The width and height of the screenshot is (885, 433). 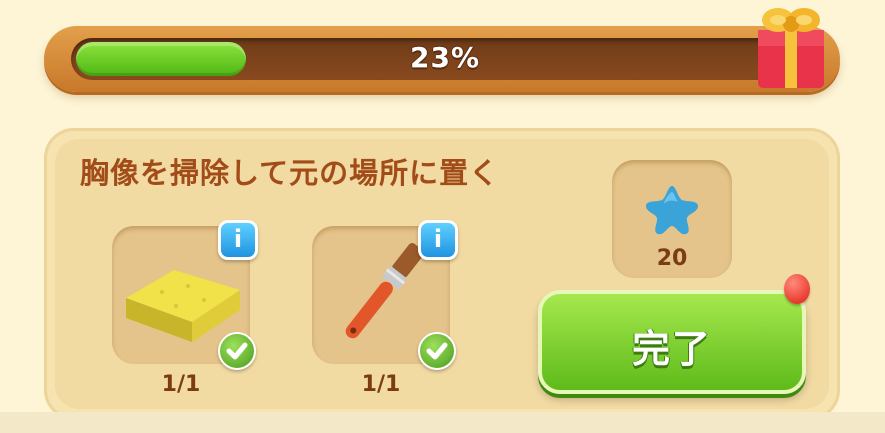 What do you see at coordinates (238, 240) in the screenshot?
I see `info-button-sponge: i` at bounding box center [238, 240].